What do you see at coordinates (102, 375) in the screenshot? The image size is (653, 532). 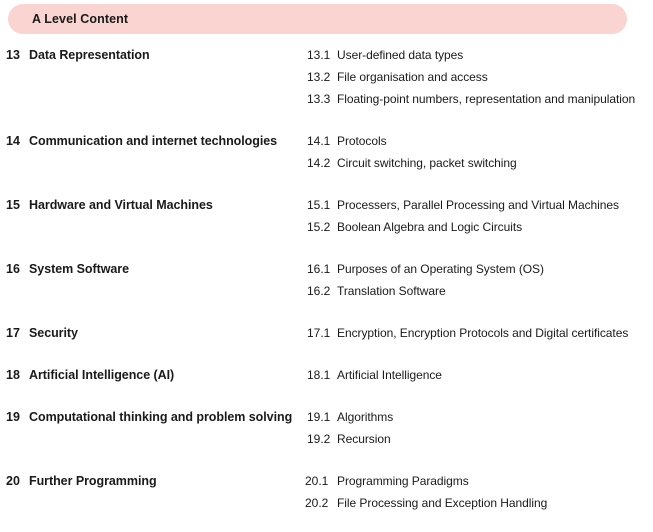 I see `unit-title: Artificial Intelligence (AI)` at bounding box center [102, 375].